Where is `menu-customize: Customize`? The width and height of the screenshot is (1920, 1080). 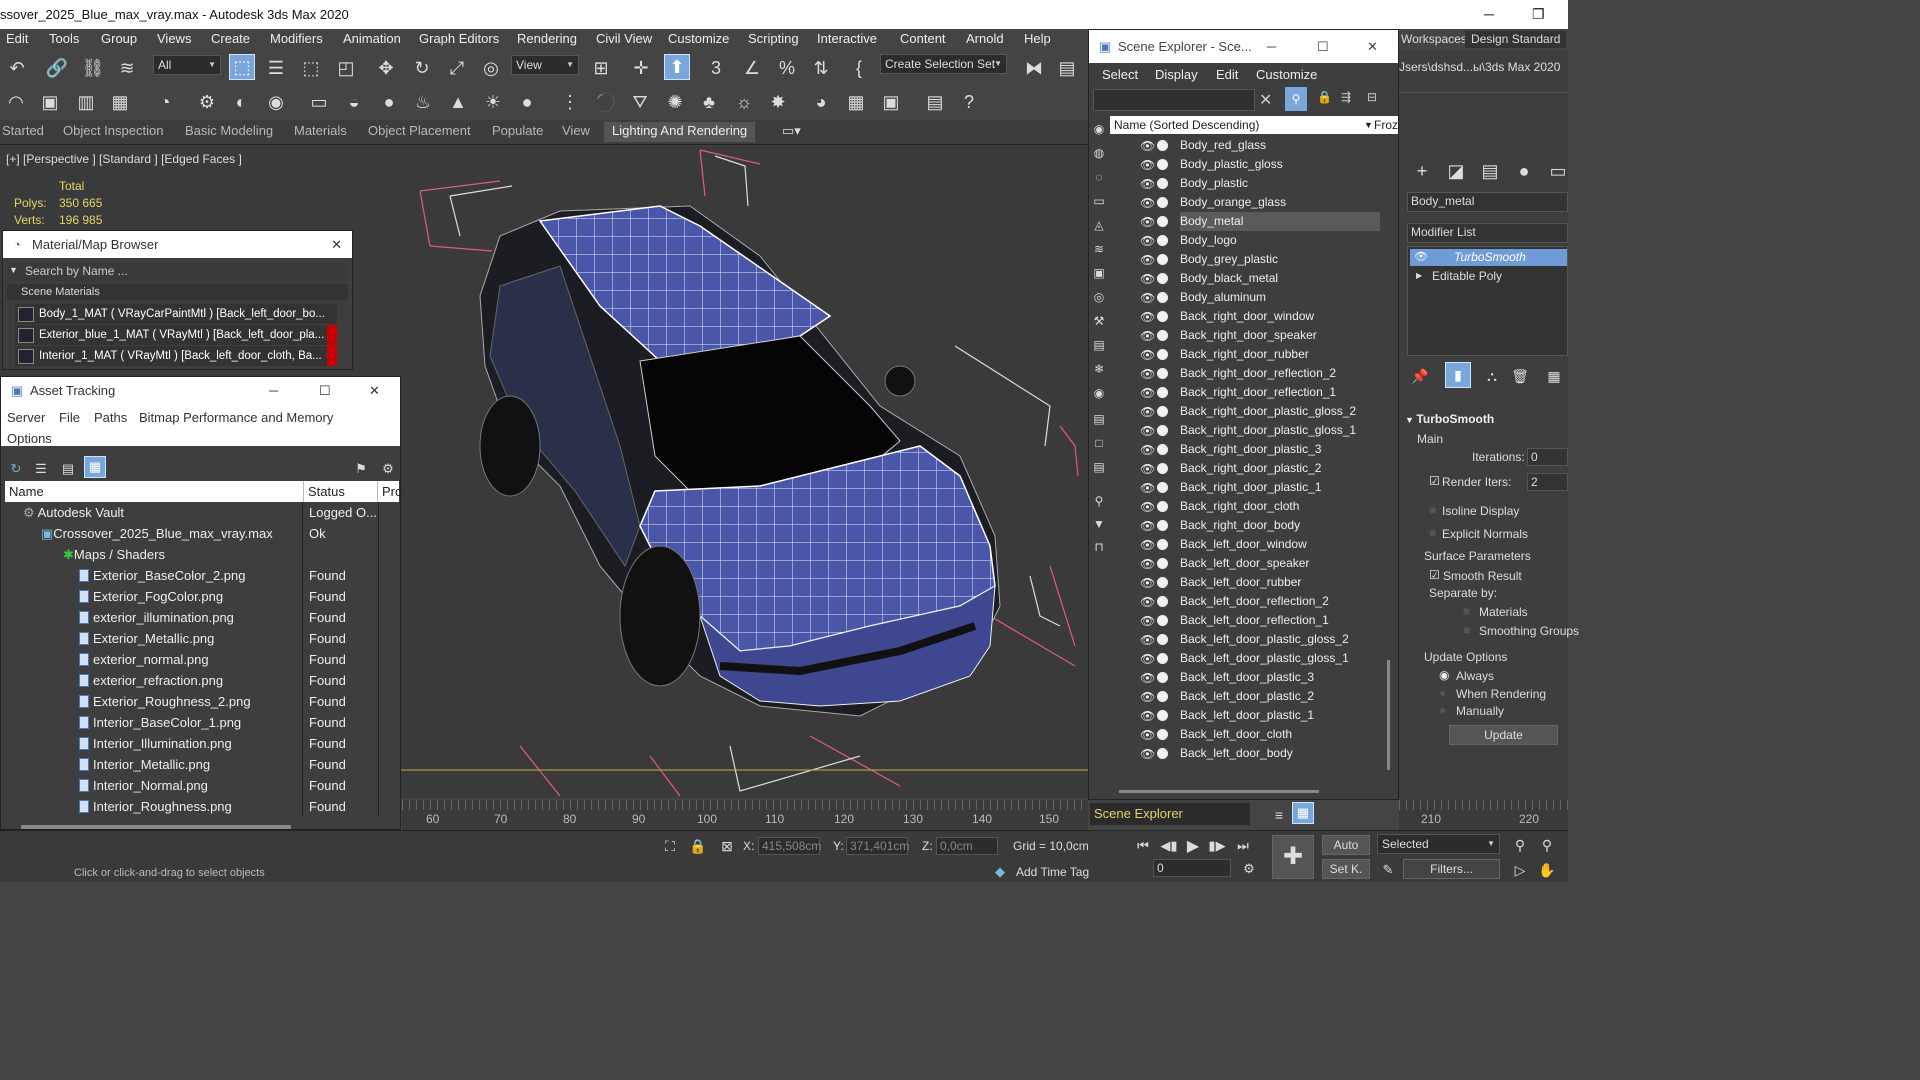 menu-customize: Customize is located at coordinates (1286, 74).